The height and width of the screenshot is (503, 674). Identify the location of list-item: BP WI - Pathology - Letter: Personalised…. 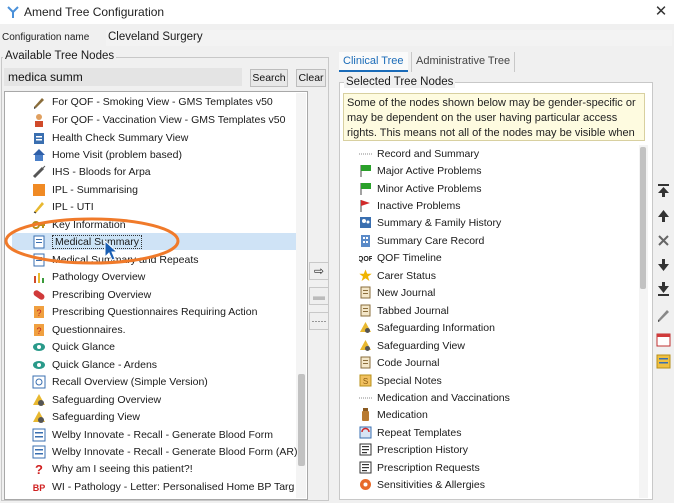
(163, 486).